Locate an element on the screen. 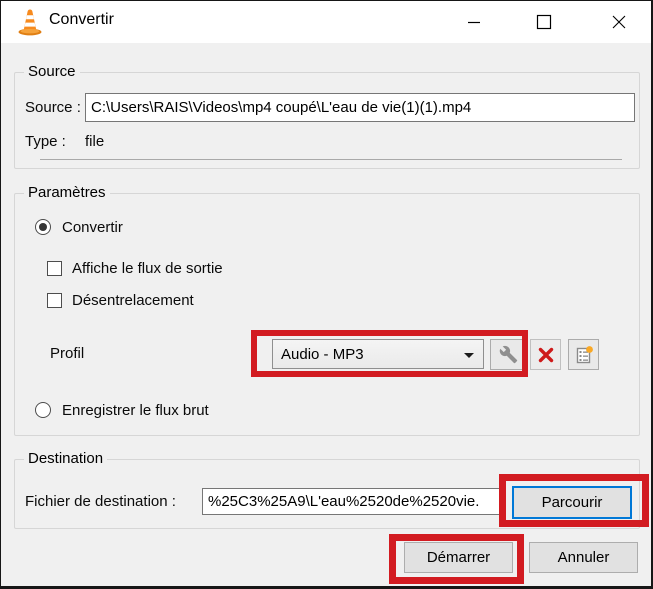 This screenshot has width=653, height=589. red-x-icon is located at coordinates (545, 354).